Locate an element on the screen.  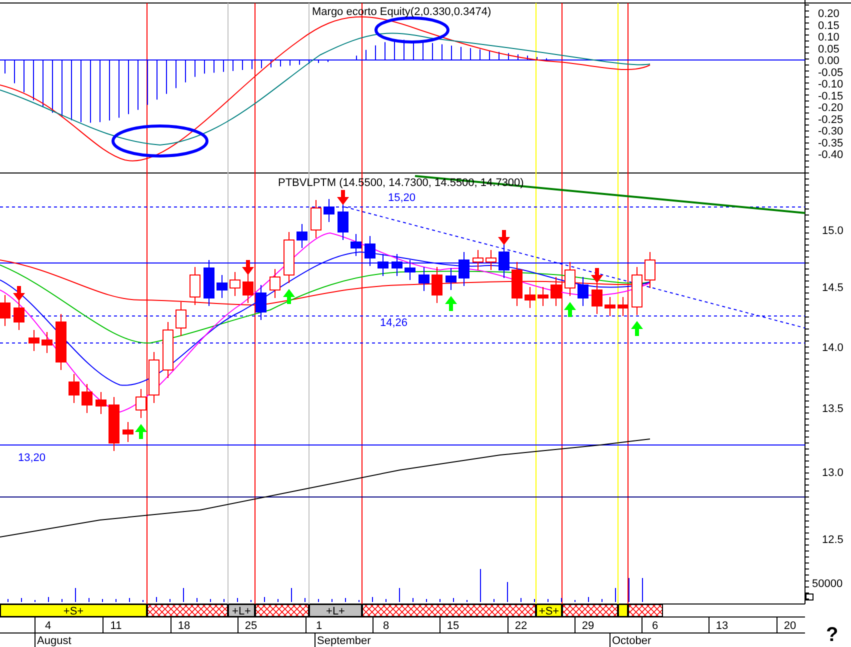
price-level-label: 14,26 is located at coordinates (394, 323).